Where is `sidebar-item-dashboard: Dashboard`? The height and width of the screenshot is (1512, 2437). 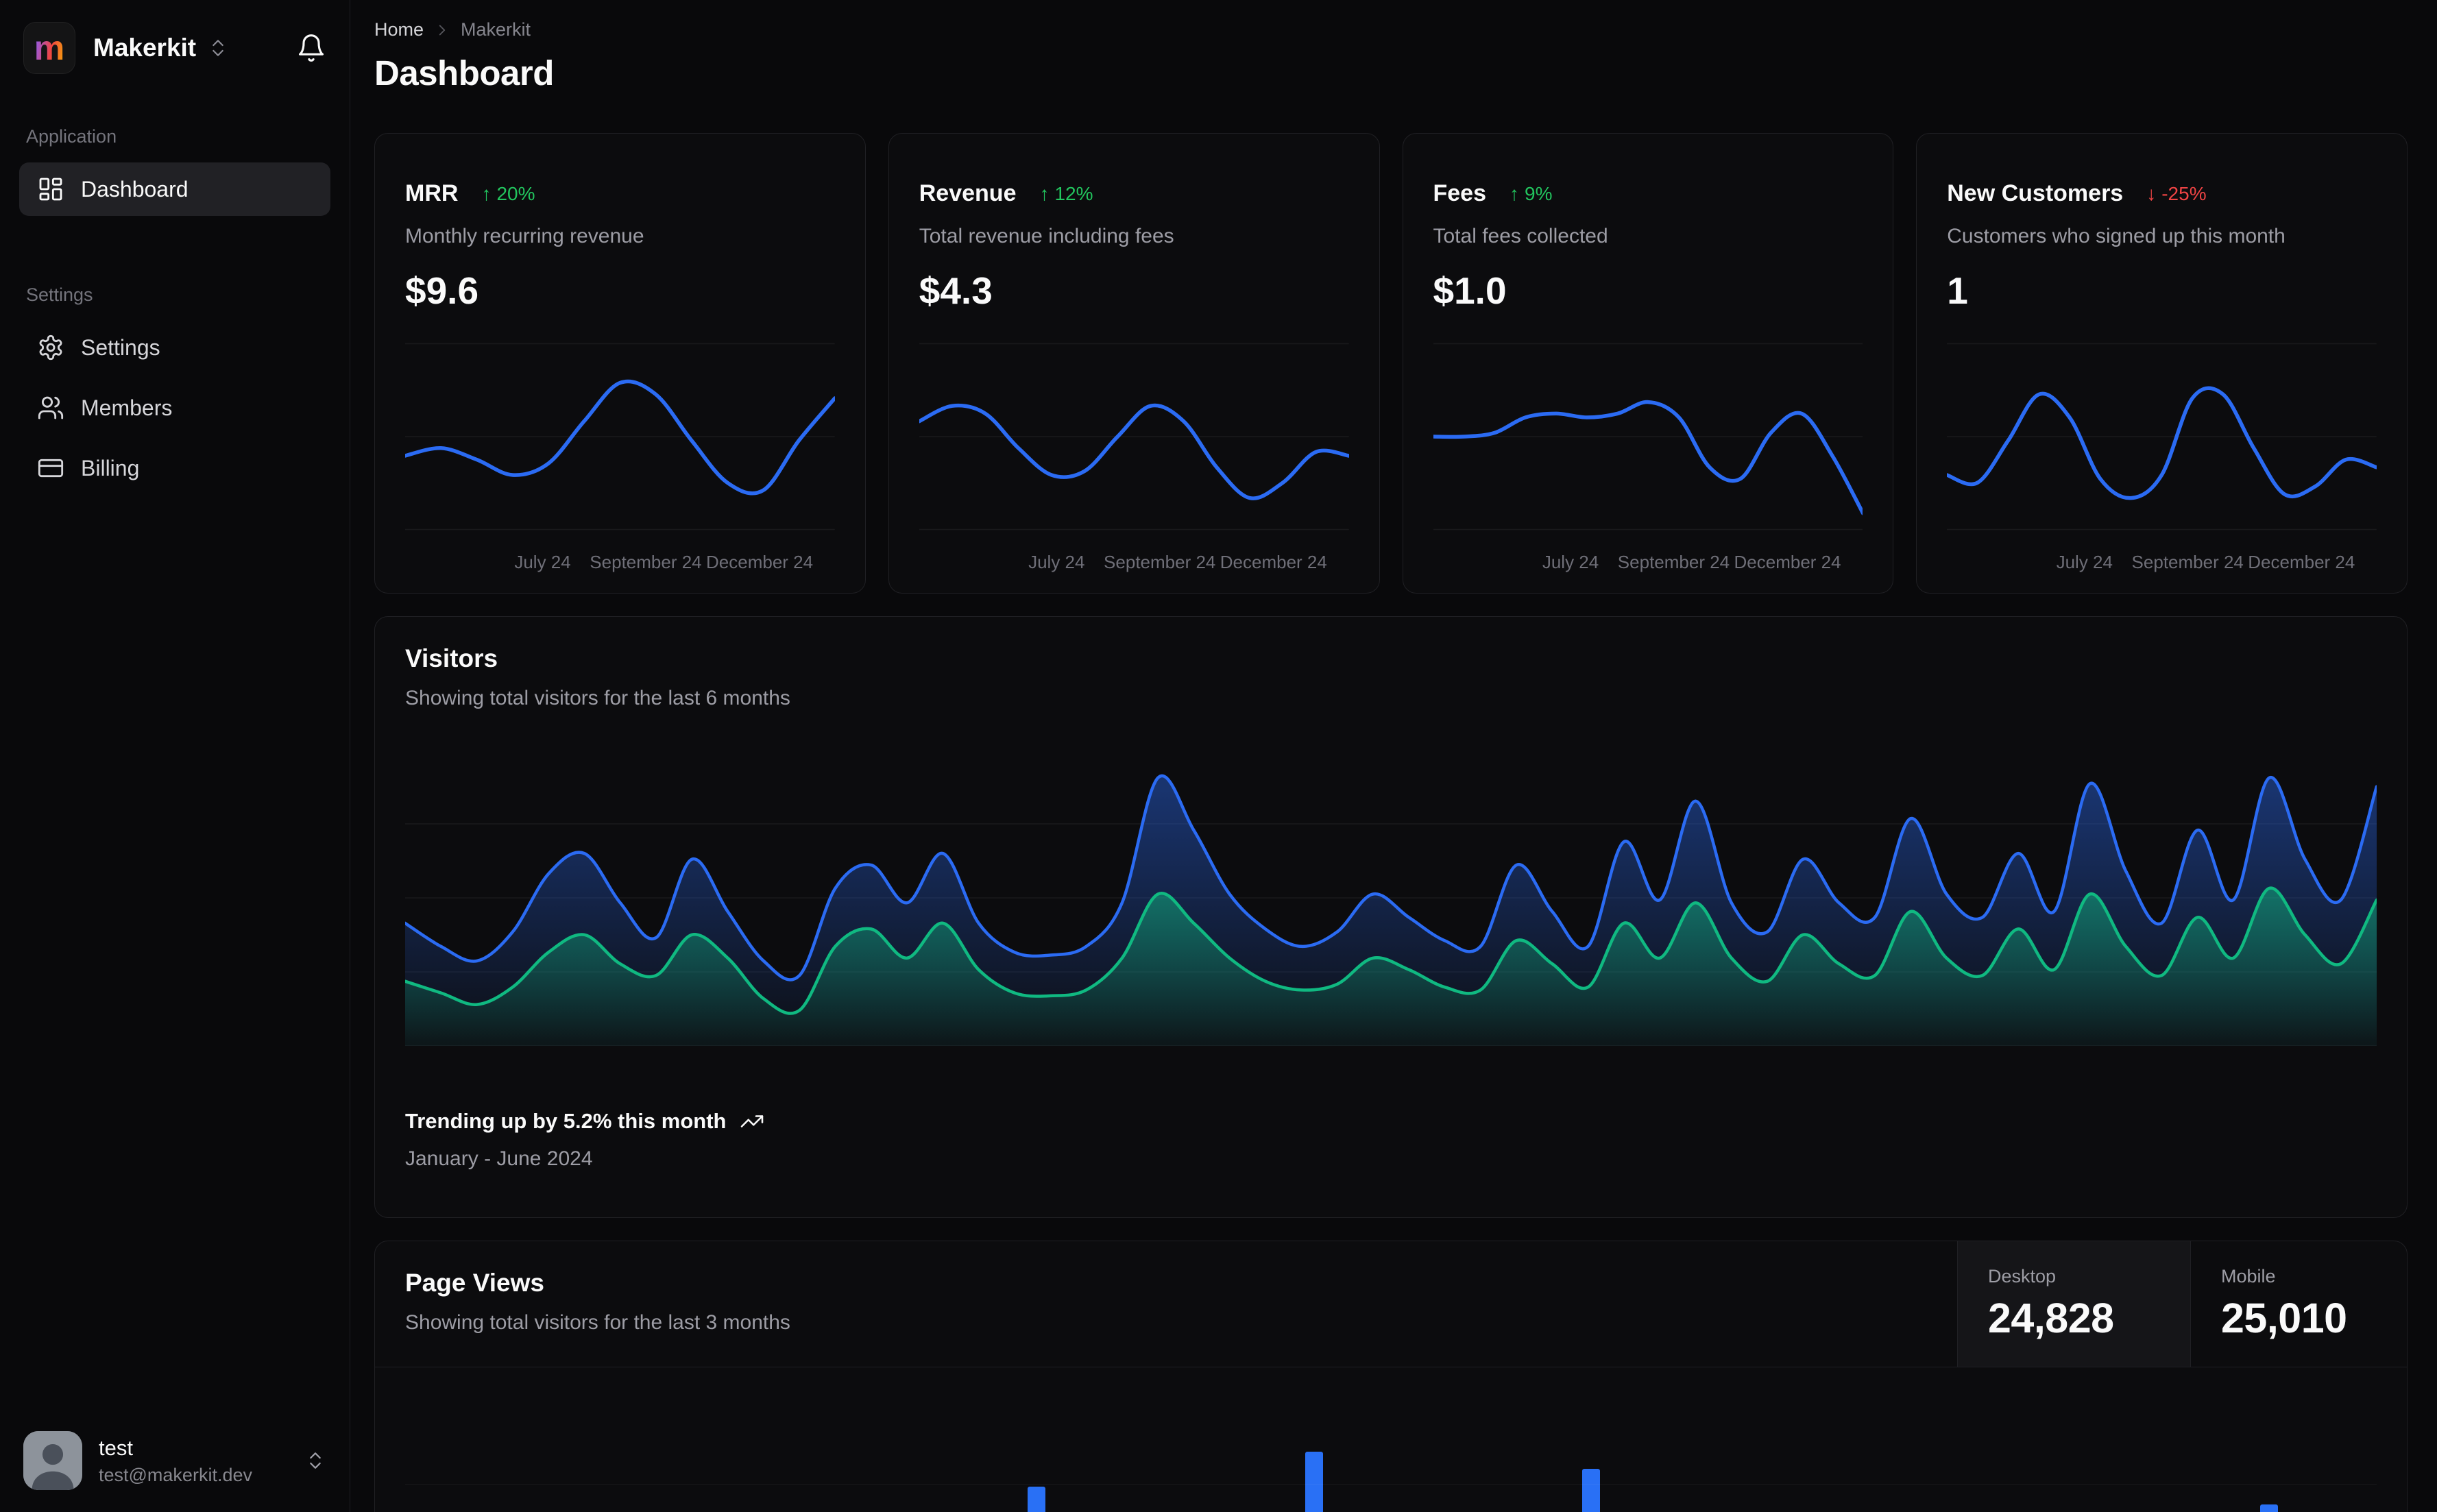 sidebar-item-dashboard: Dashboard is located at coordinates (174, 189).